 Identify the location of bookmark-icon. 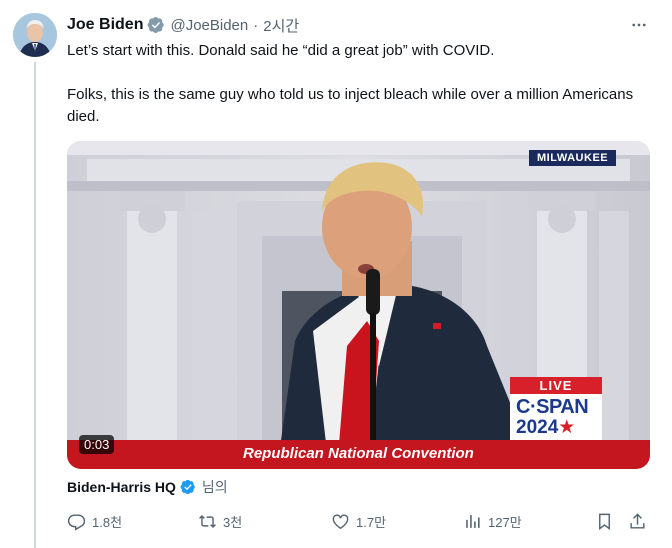
(604, 521).